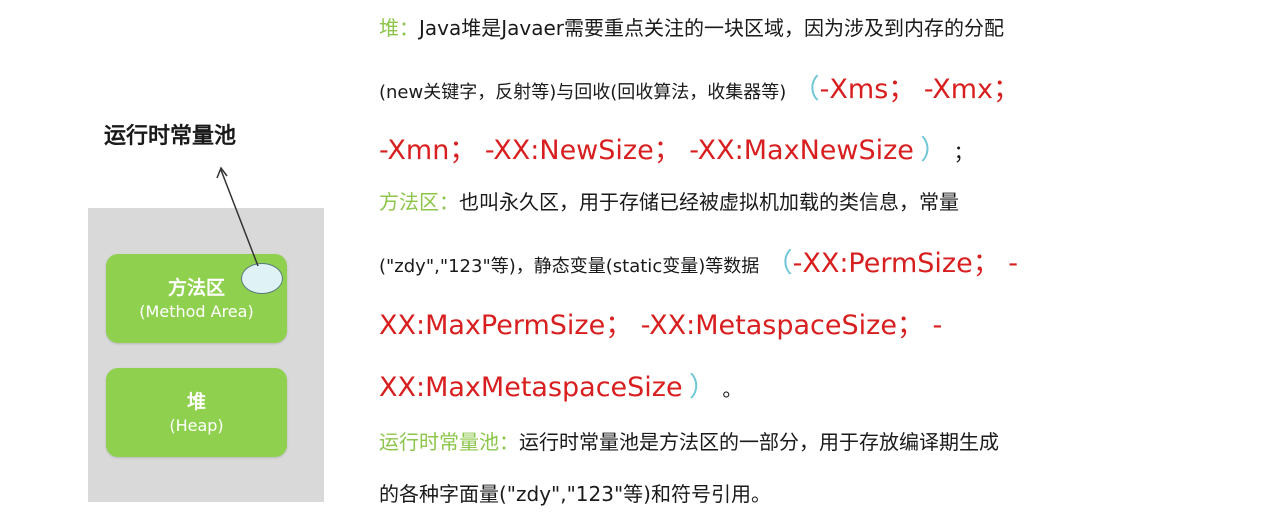  What do you see at coordinates (661, 325) in the screenshot?
I see `method-params-b: XX:MaxPermSize； -XX:MetaspaceSize； -` at bounding box center [661, 325].